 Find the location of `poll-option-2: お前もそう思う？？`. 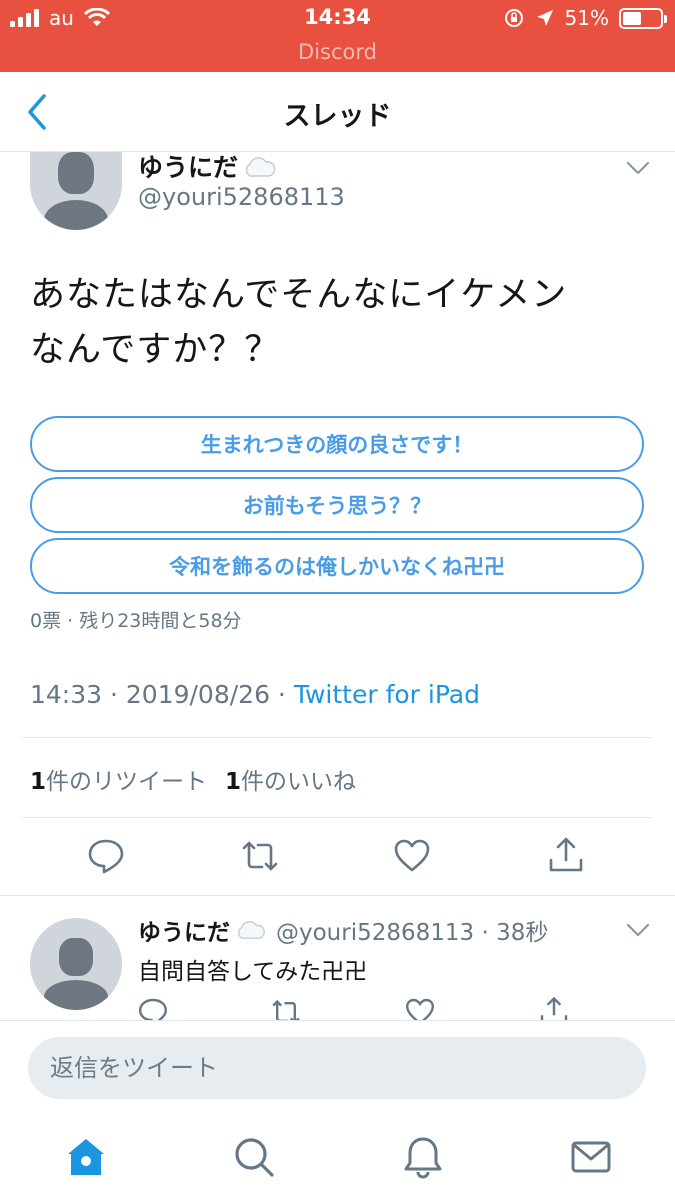

poll-option-2: お前もそう思う？？ is located at coordinates (337, 505).